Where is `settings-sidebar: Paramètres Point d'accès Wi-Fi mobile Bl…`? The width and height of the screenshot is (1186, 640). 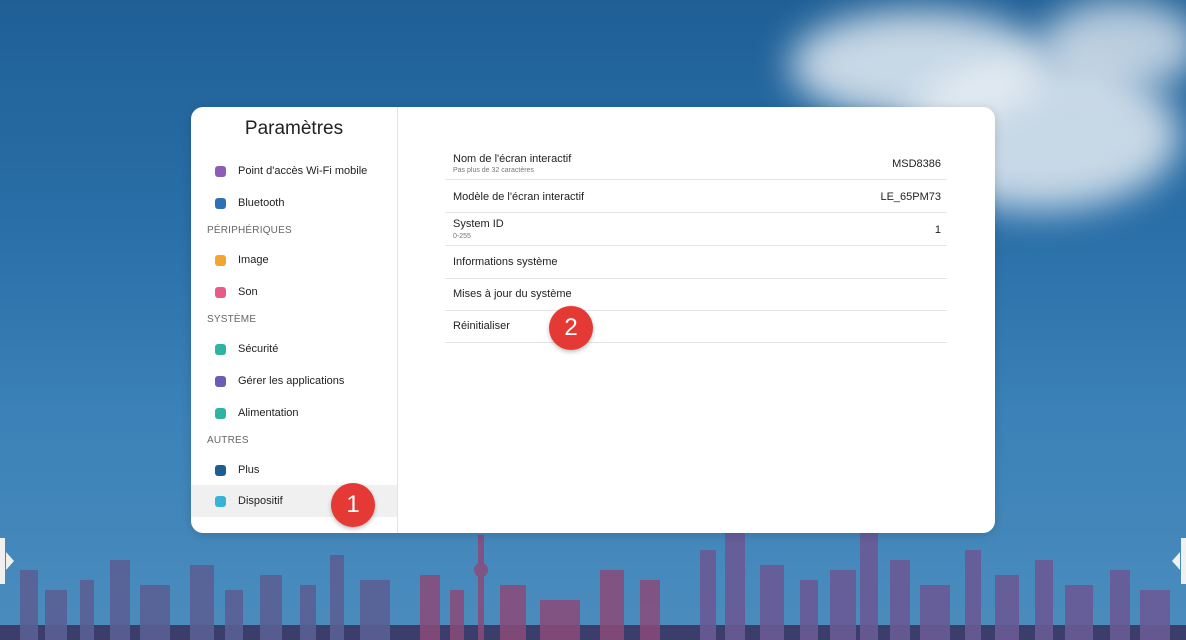 settings-sidebar: Paramètres Point d'accès Wi-Fi mobile Bl… is located at coordinates (294, 320).